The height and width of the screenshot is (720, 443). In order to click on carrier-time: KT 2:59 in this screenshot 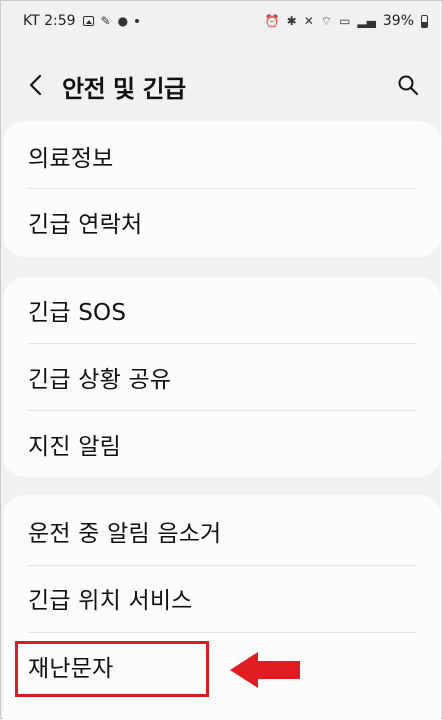, I will do `click(49, 21)`.